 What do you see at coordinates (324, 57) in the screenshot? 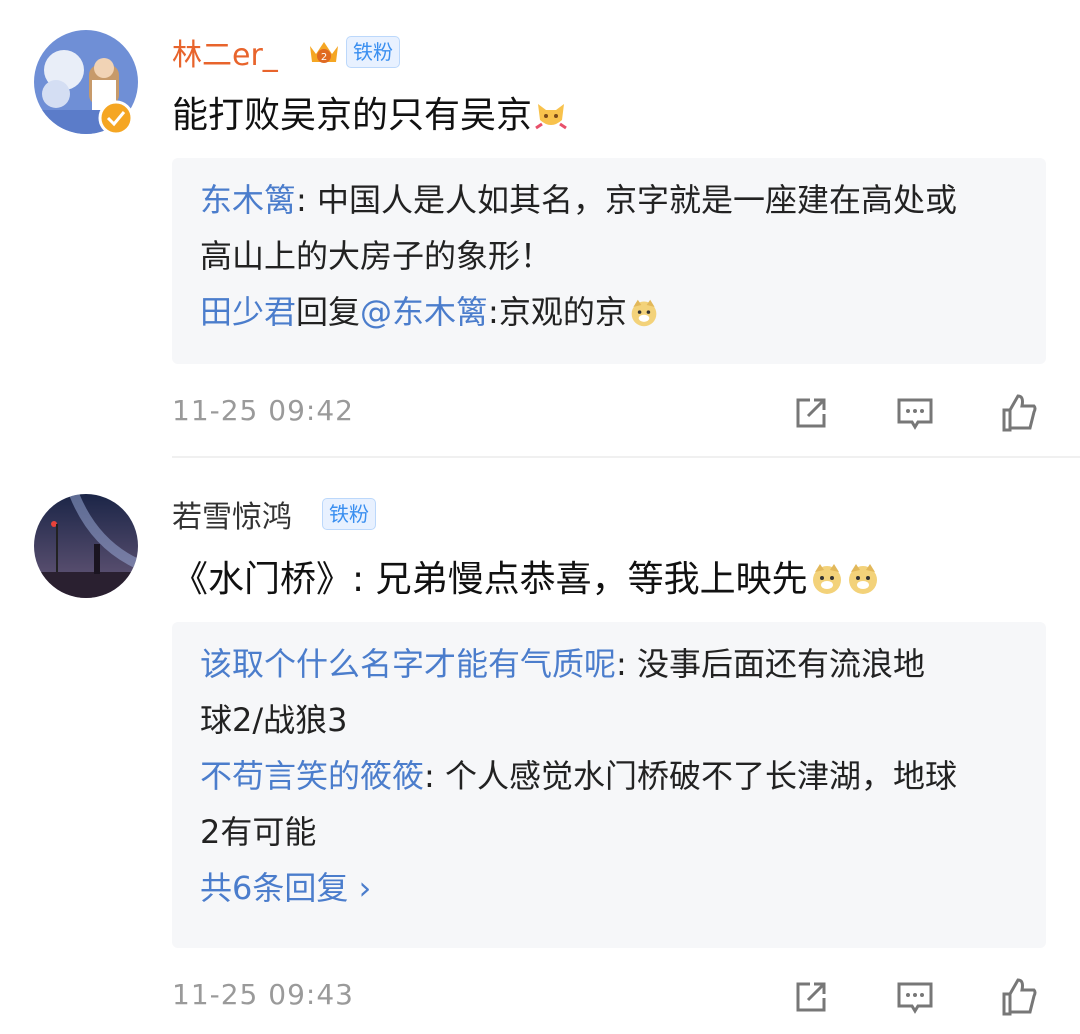
I see `svg-text: 2` at bounding box center [324, 57].